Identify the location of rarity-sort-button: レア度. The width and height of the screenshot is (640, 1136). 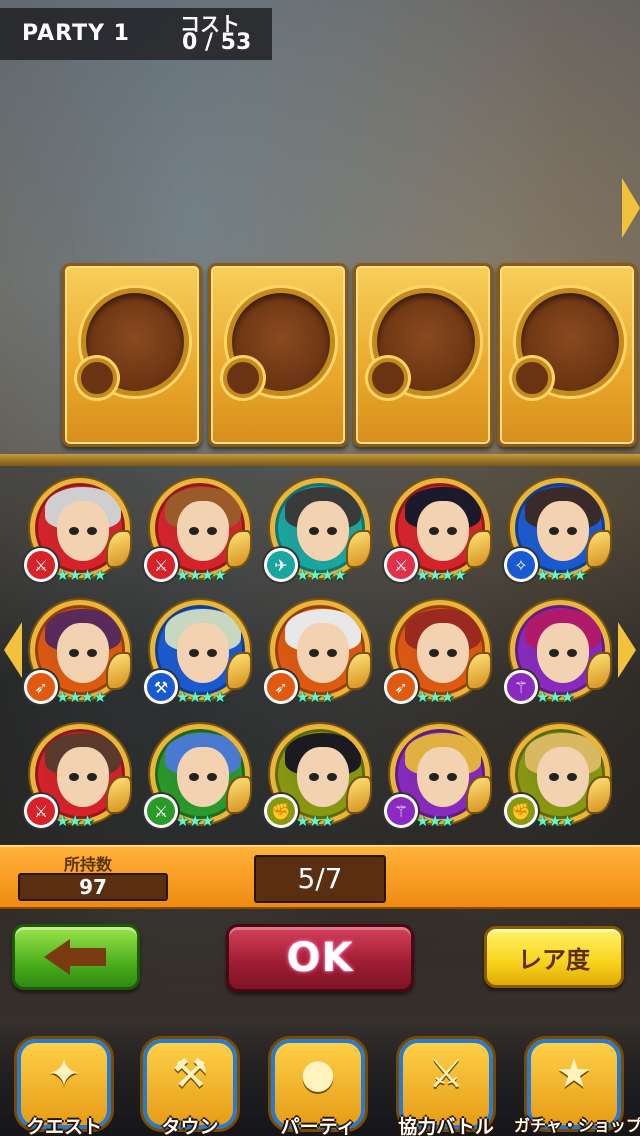
(554, 957).